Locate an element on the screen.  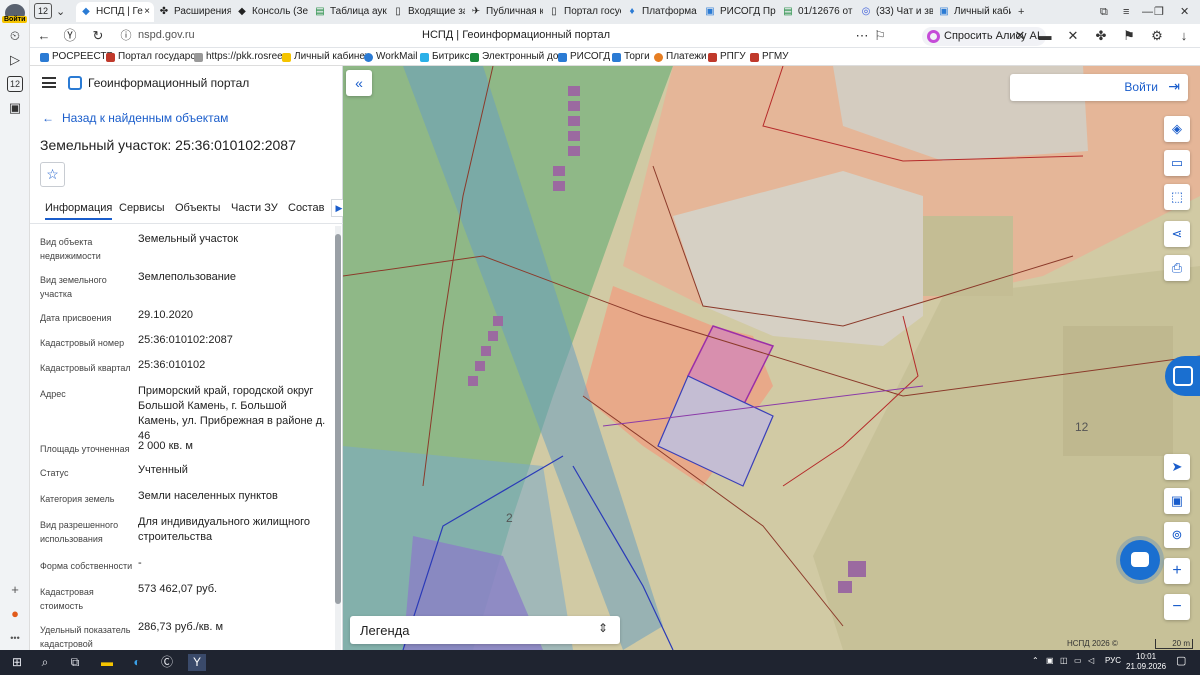
mail-app-icon: ● is located at coordinates (15, 614).